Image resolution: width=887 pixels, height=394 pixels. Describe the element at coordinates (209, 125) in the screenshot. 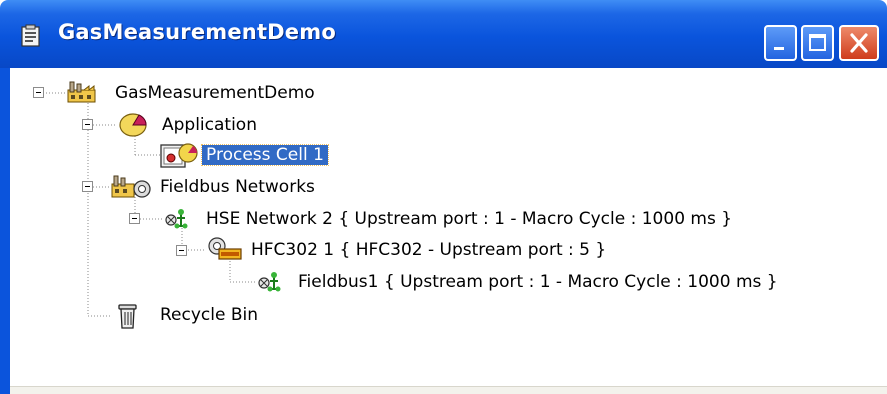

I see `tree-node-application-label: Application` at that location.